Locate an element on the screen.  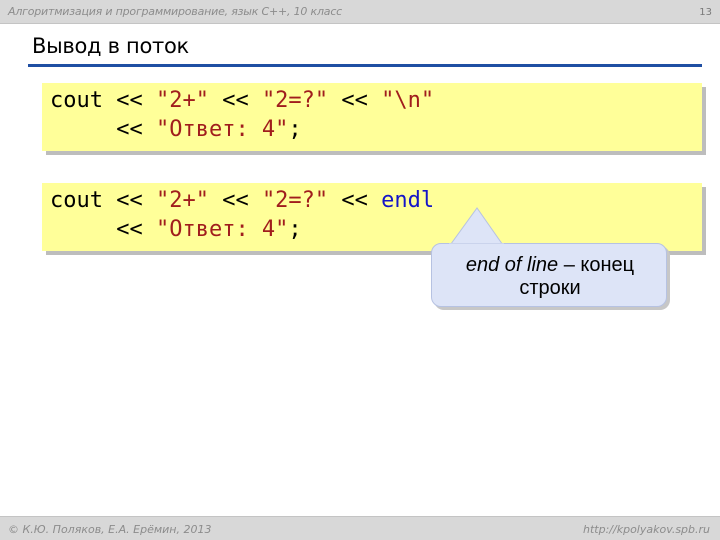
code-line: cout << "2+" << "2=?" << "\n" is located at coordinates (242, 101).